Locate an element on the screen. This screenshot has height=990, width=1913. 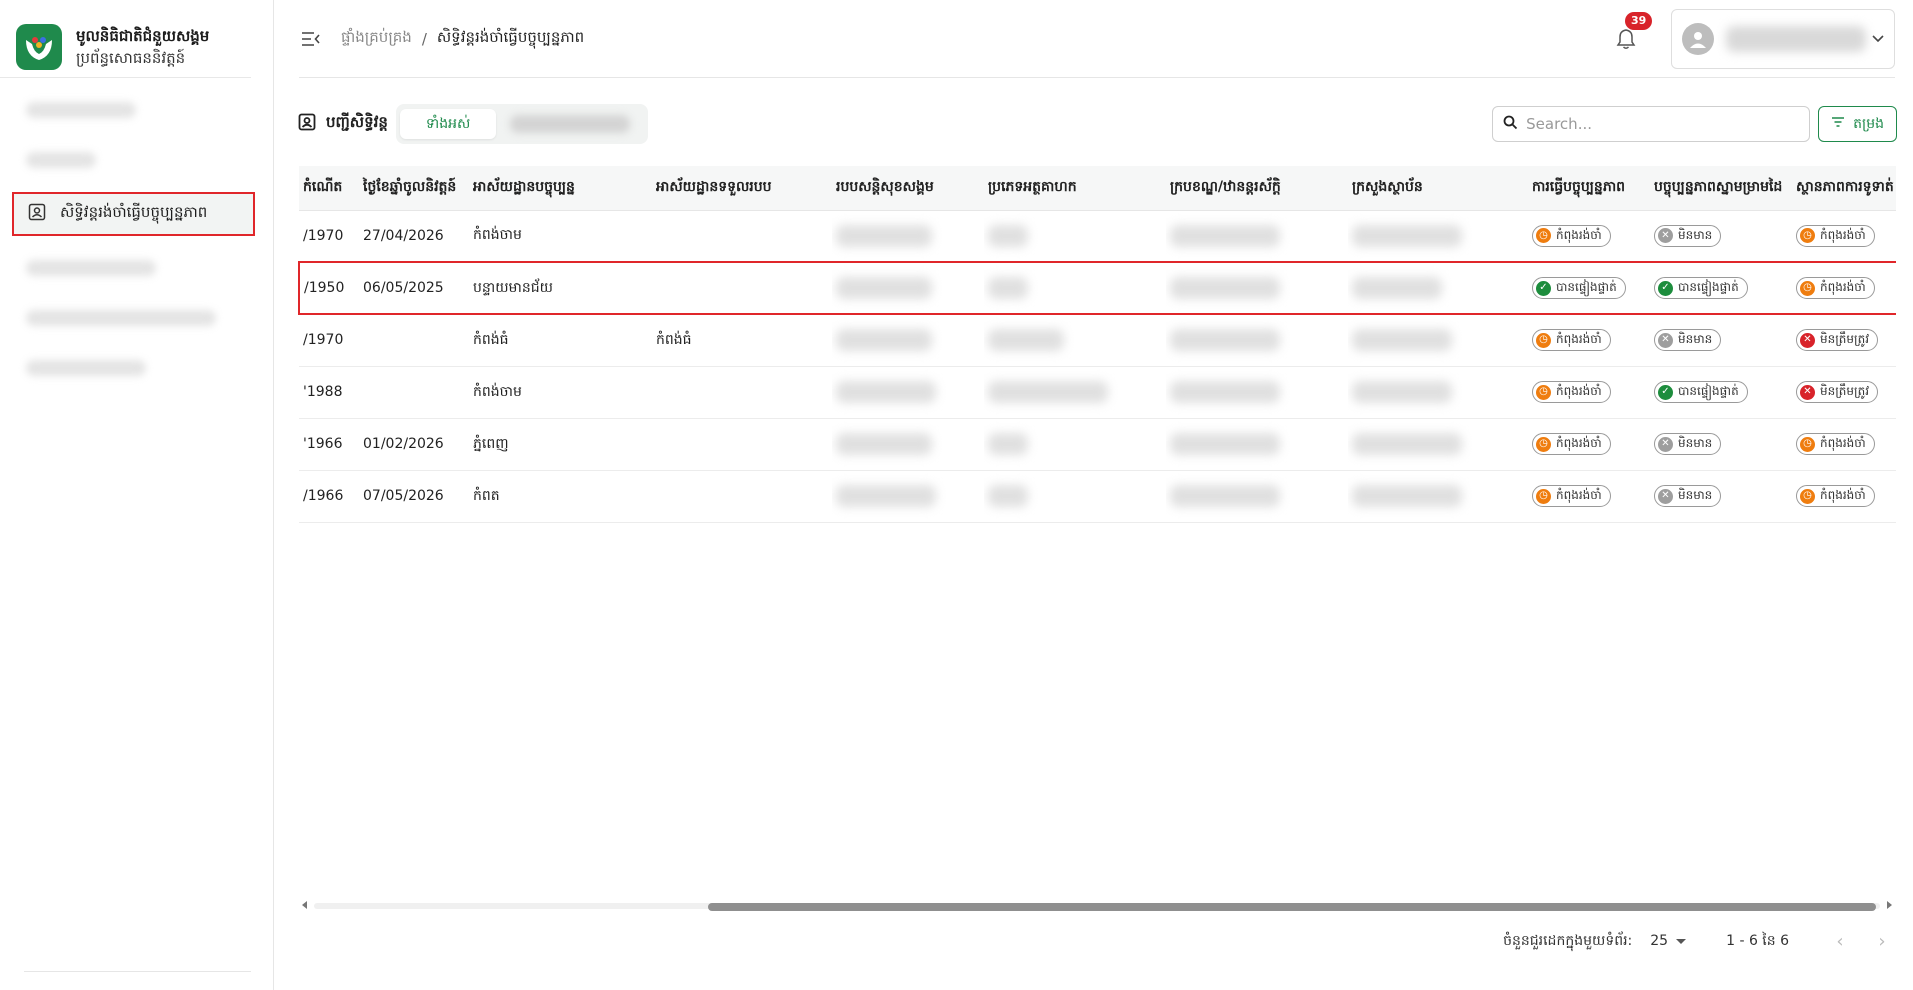
cell-address: កំពង់ចាម is located at coordinates (560, 236).